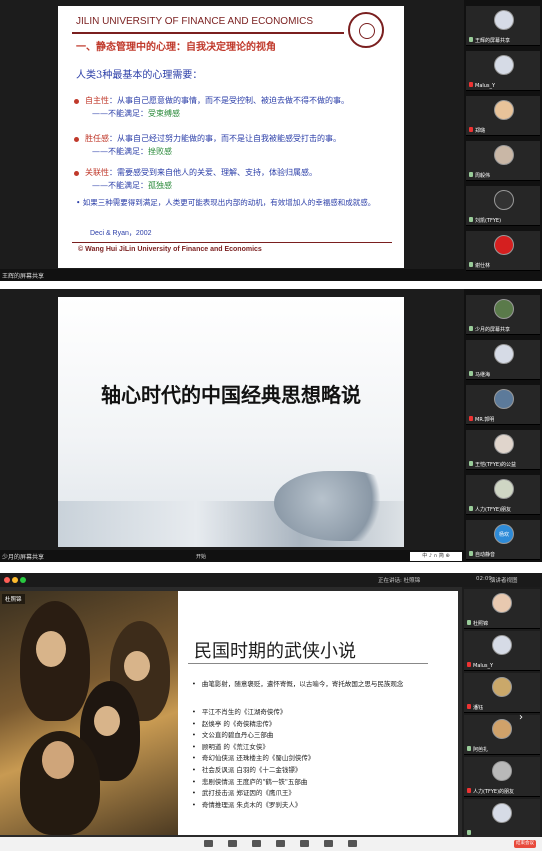 The height and width of the screenshot is (851, 542). I want to click on participant-tile: 潘钰, so click(502, 693).